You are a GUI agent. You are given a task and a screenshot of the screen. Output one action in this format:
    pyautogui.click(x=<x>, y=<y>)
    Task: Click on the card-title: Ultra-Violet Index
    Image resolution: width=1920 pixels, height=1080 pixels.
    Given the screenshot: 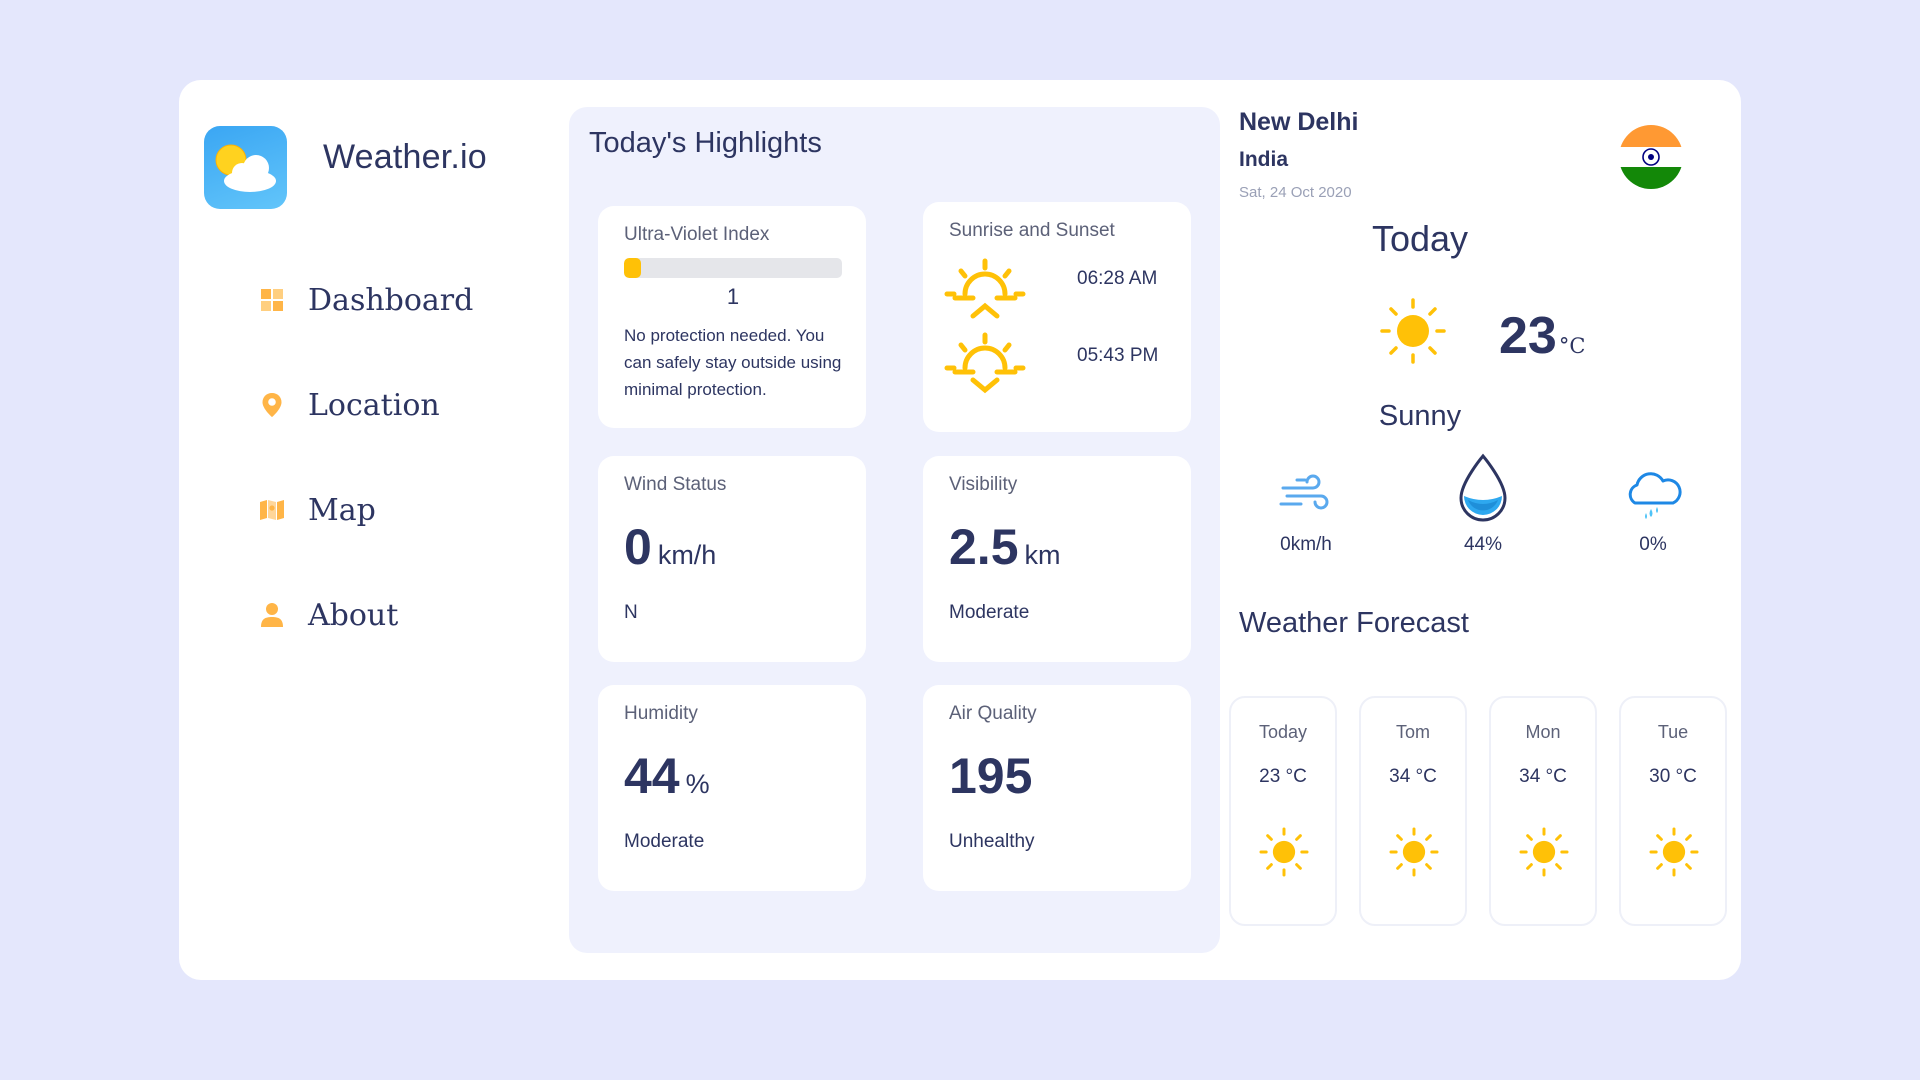 What is the action you would take?
    pyautogui.click(x=697, y=234)
    